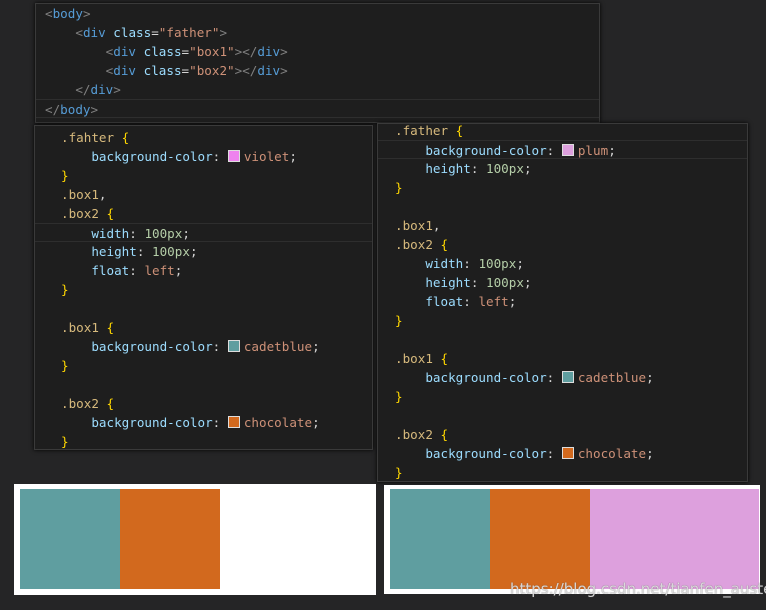 Image resolution: width=766 pixels, height=610 pixels. I want to click on result-preview-left, so click(195, 539).